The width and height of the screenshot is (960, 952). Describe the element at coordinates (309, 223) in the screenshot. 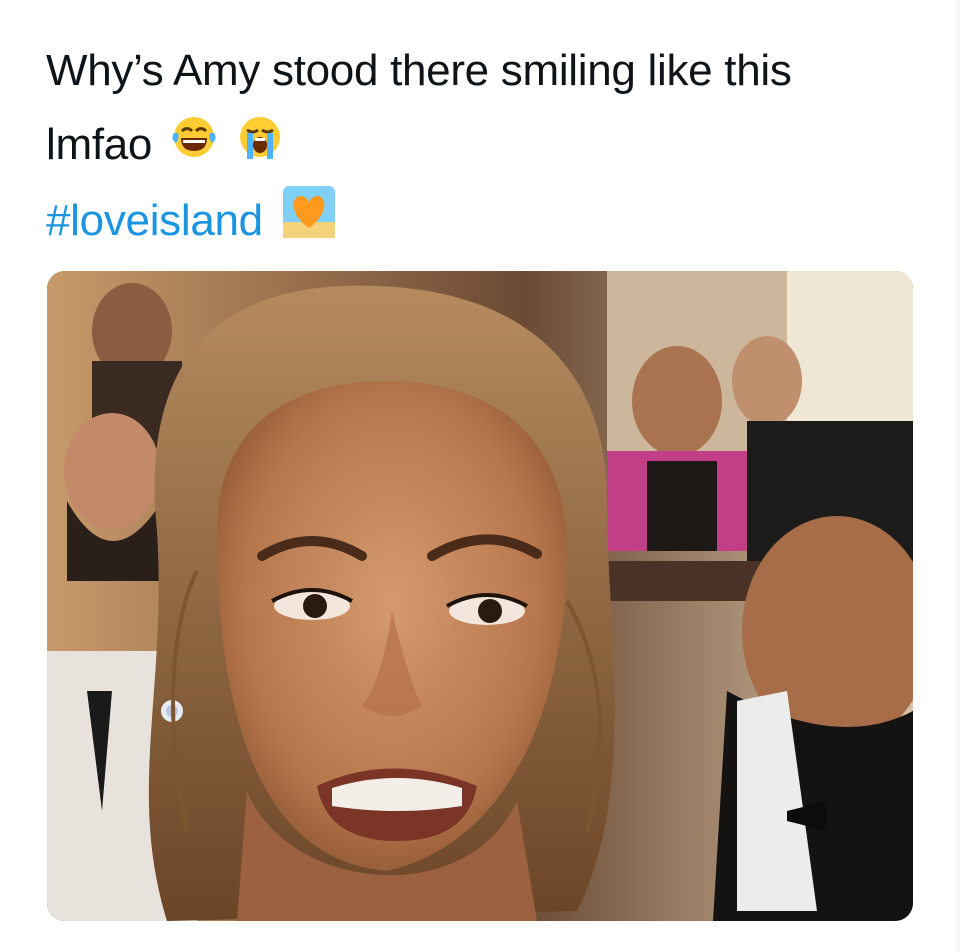

I see `orange-heart-beach-icon` at that location.